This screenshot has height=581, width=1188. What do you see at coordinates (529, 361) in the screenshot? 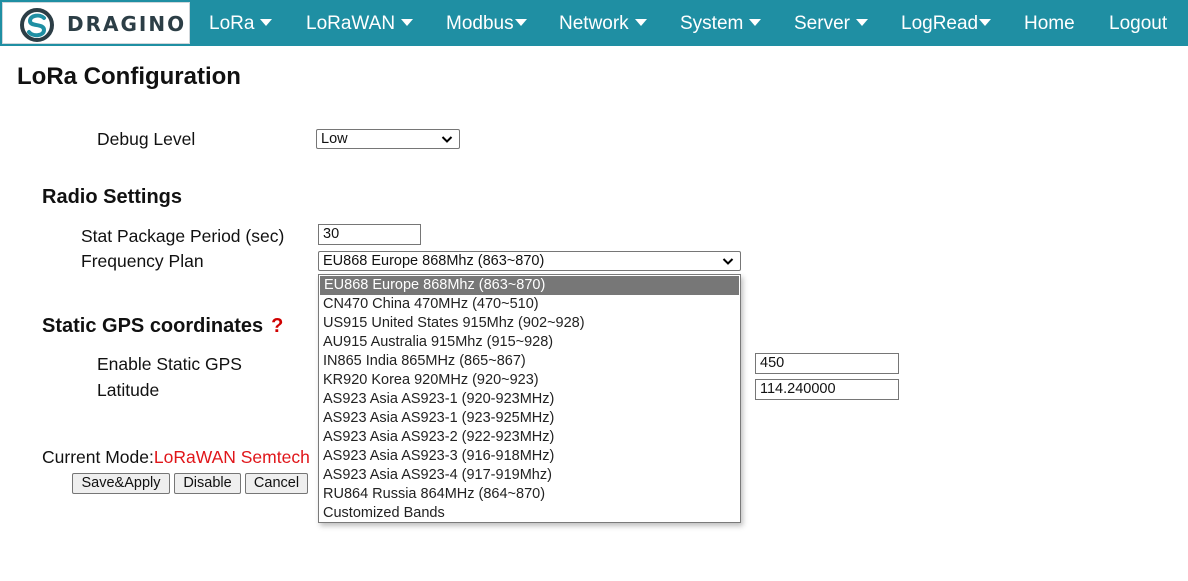
I see `dropdown-option: IN865 India 865MHz (865~867)` at bounding box center [529, 361].